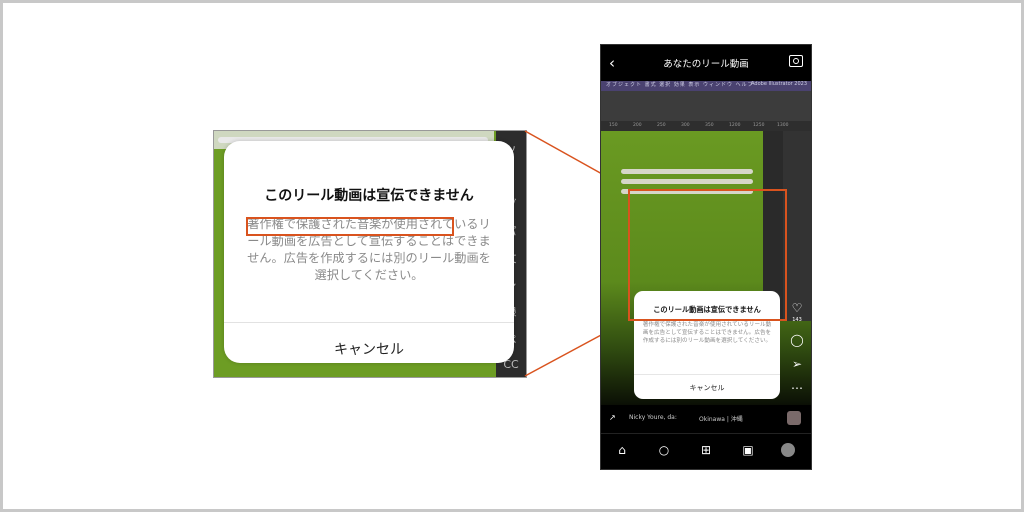 This screenshot has height=512, width=1024. I want to click on tool-panel-secondary, so click(797, 226).